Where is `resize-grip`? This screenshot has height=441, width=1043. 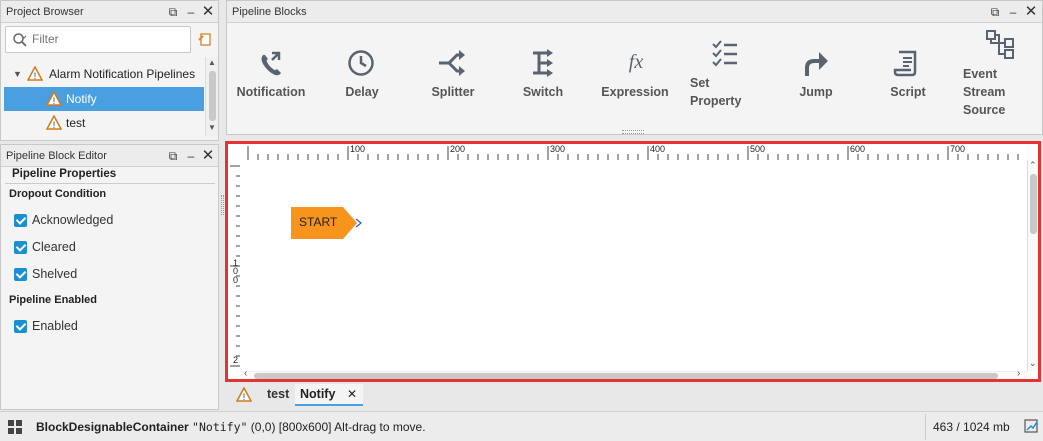 resize-grip is located at coordinates (633, 132).